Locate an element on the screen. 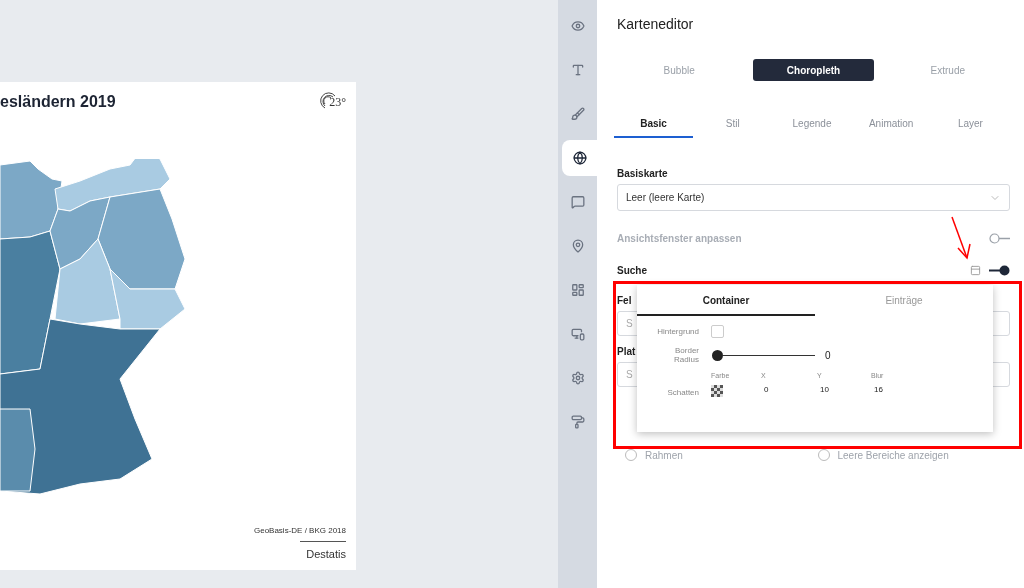 This screenshot has width=1024, height=588. field-label: Fel is located at coordinates (624, 300).